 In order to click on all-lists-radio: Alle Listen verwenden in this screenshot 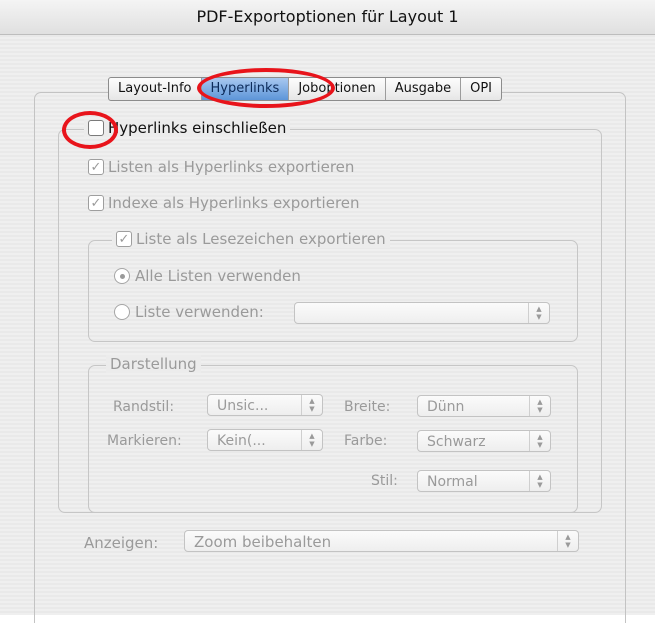, I will do `click(207, 276)`.